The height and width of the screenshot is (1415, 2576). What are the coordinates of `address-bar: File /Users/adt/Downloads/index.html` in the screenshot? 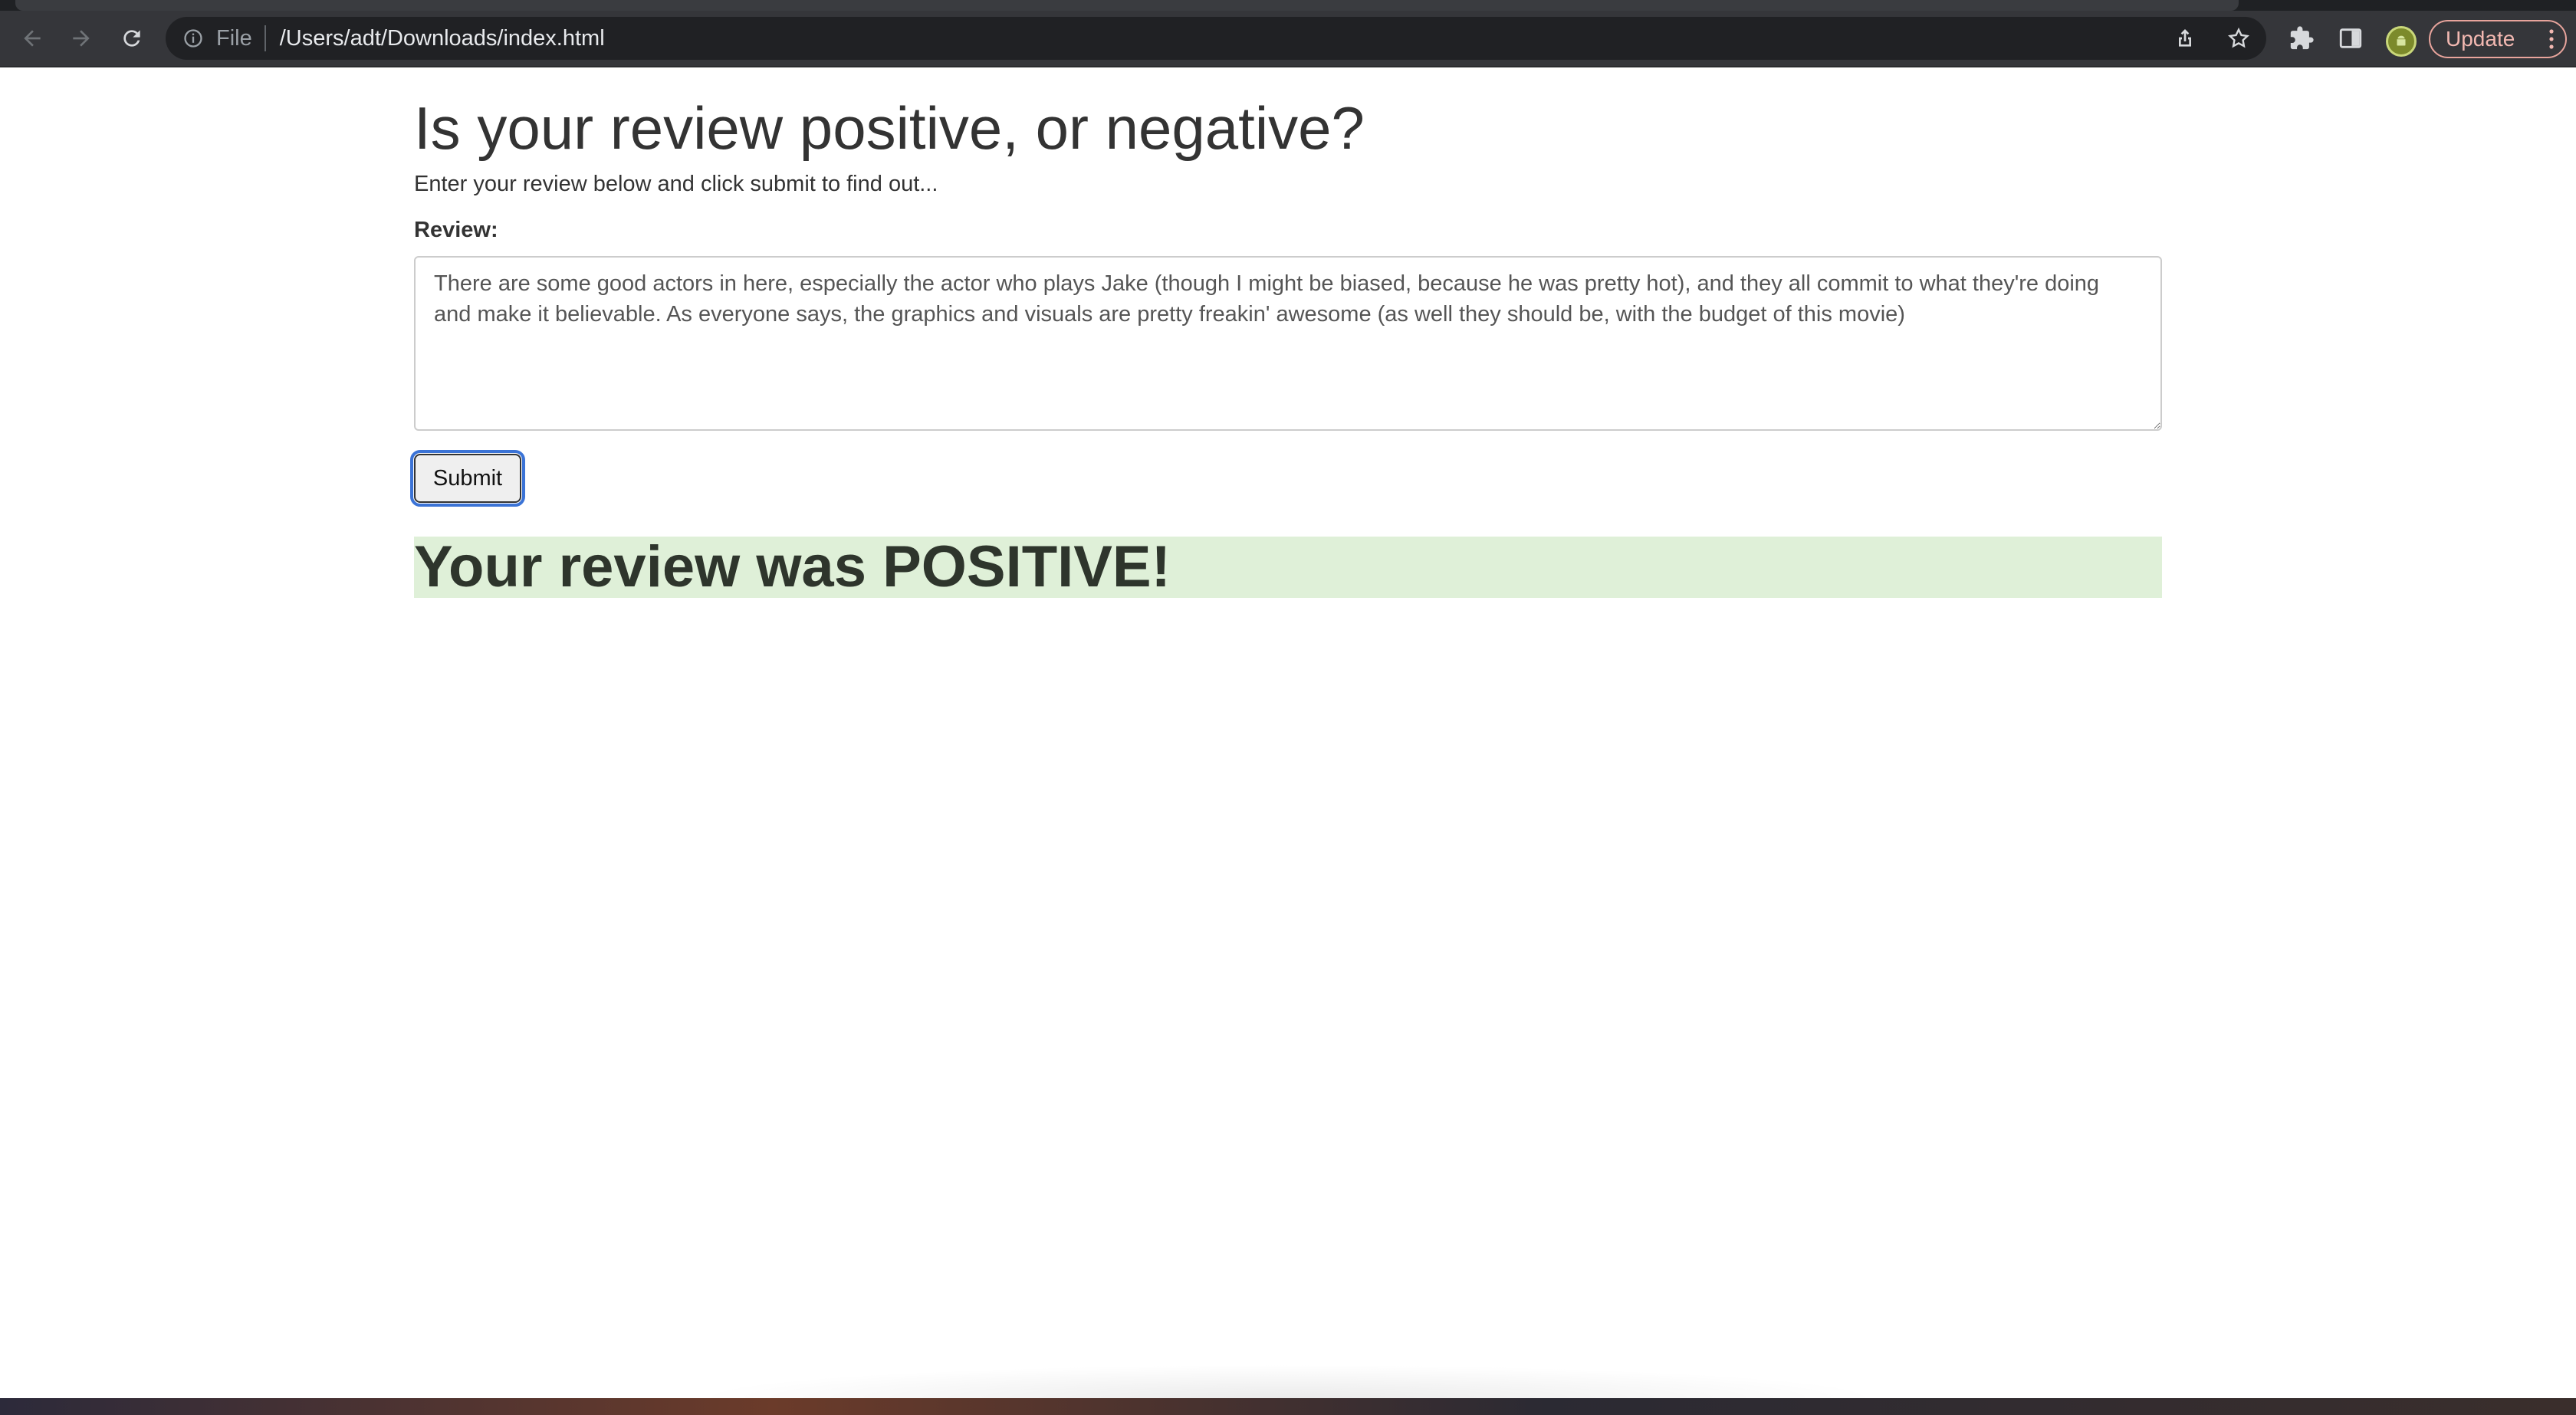 It's located at (1216, 38).